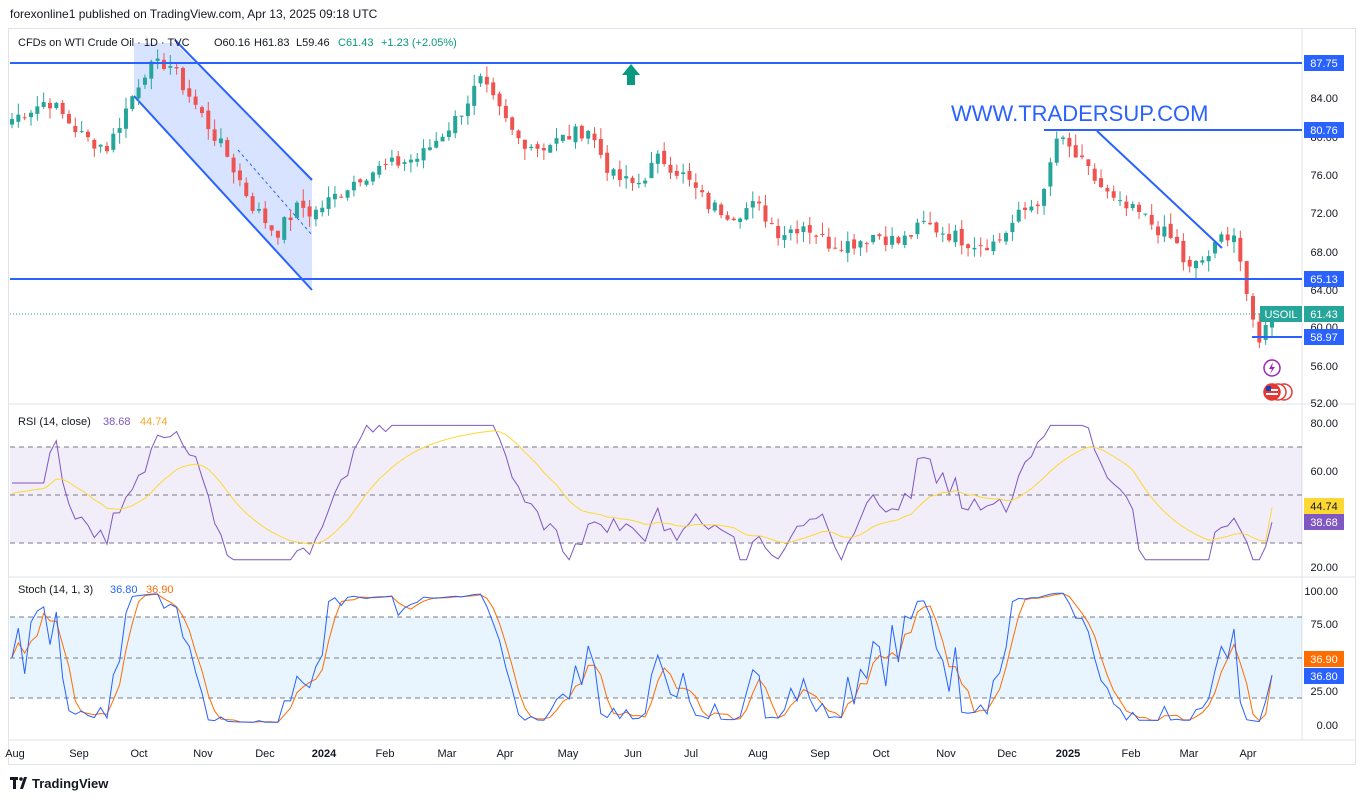 The width and height of the screenshot is (1364, 803). What do you see at coordinates (1324, 176) in the screenshot?
I see `y-tick: 76.00` at bounding box center [1324, 176].